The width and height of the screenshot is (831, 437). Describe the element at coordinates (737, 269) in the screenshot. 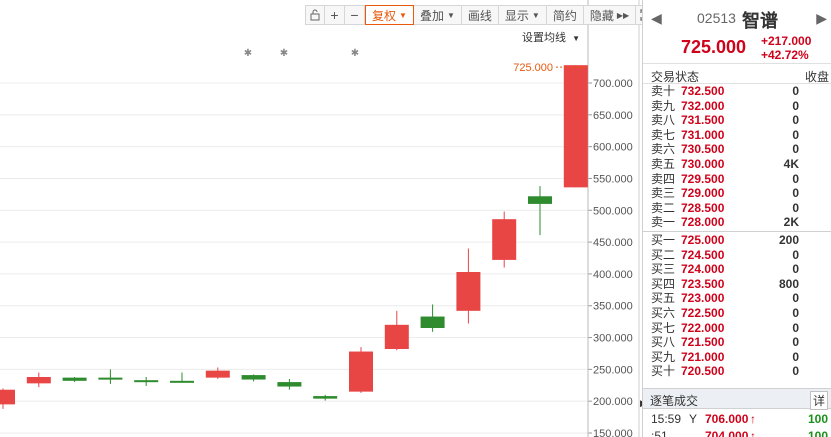

I see `bid-row: 买三 724.000 0` at that location.